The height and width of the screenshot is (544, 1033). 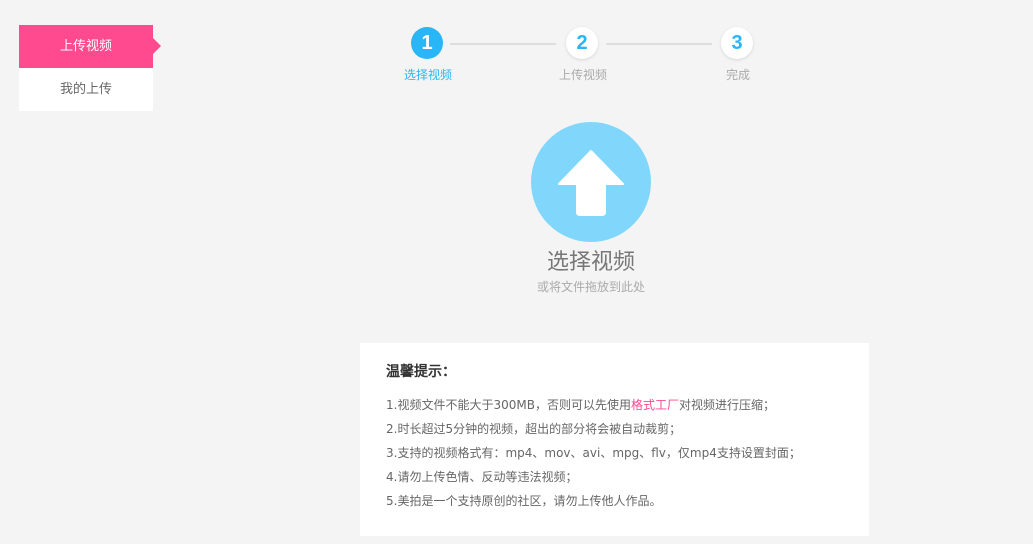 I want to click on format-factory-link: 格式工厂, so click(x=655, y=405).